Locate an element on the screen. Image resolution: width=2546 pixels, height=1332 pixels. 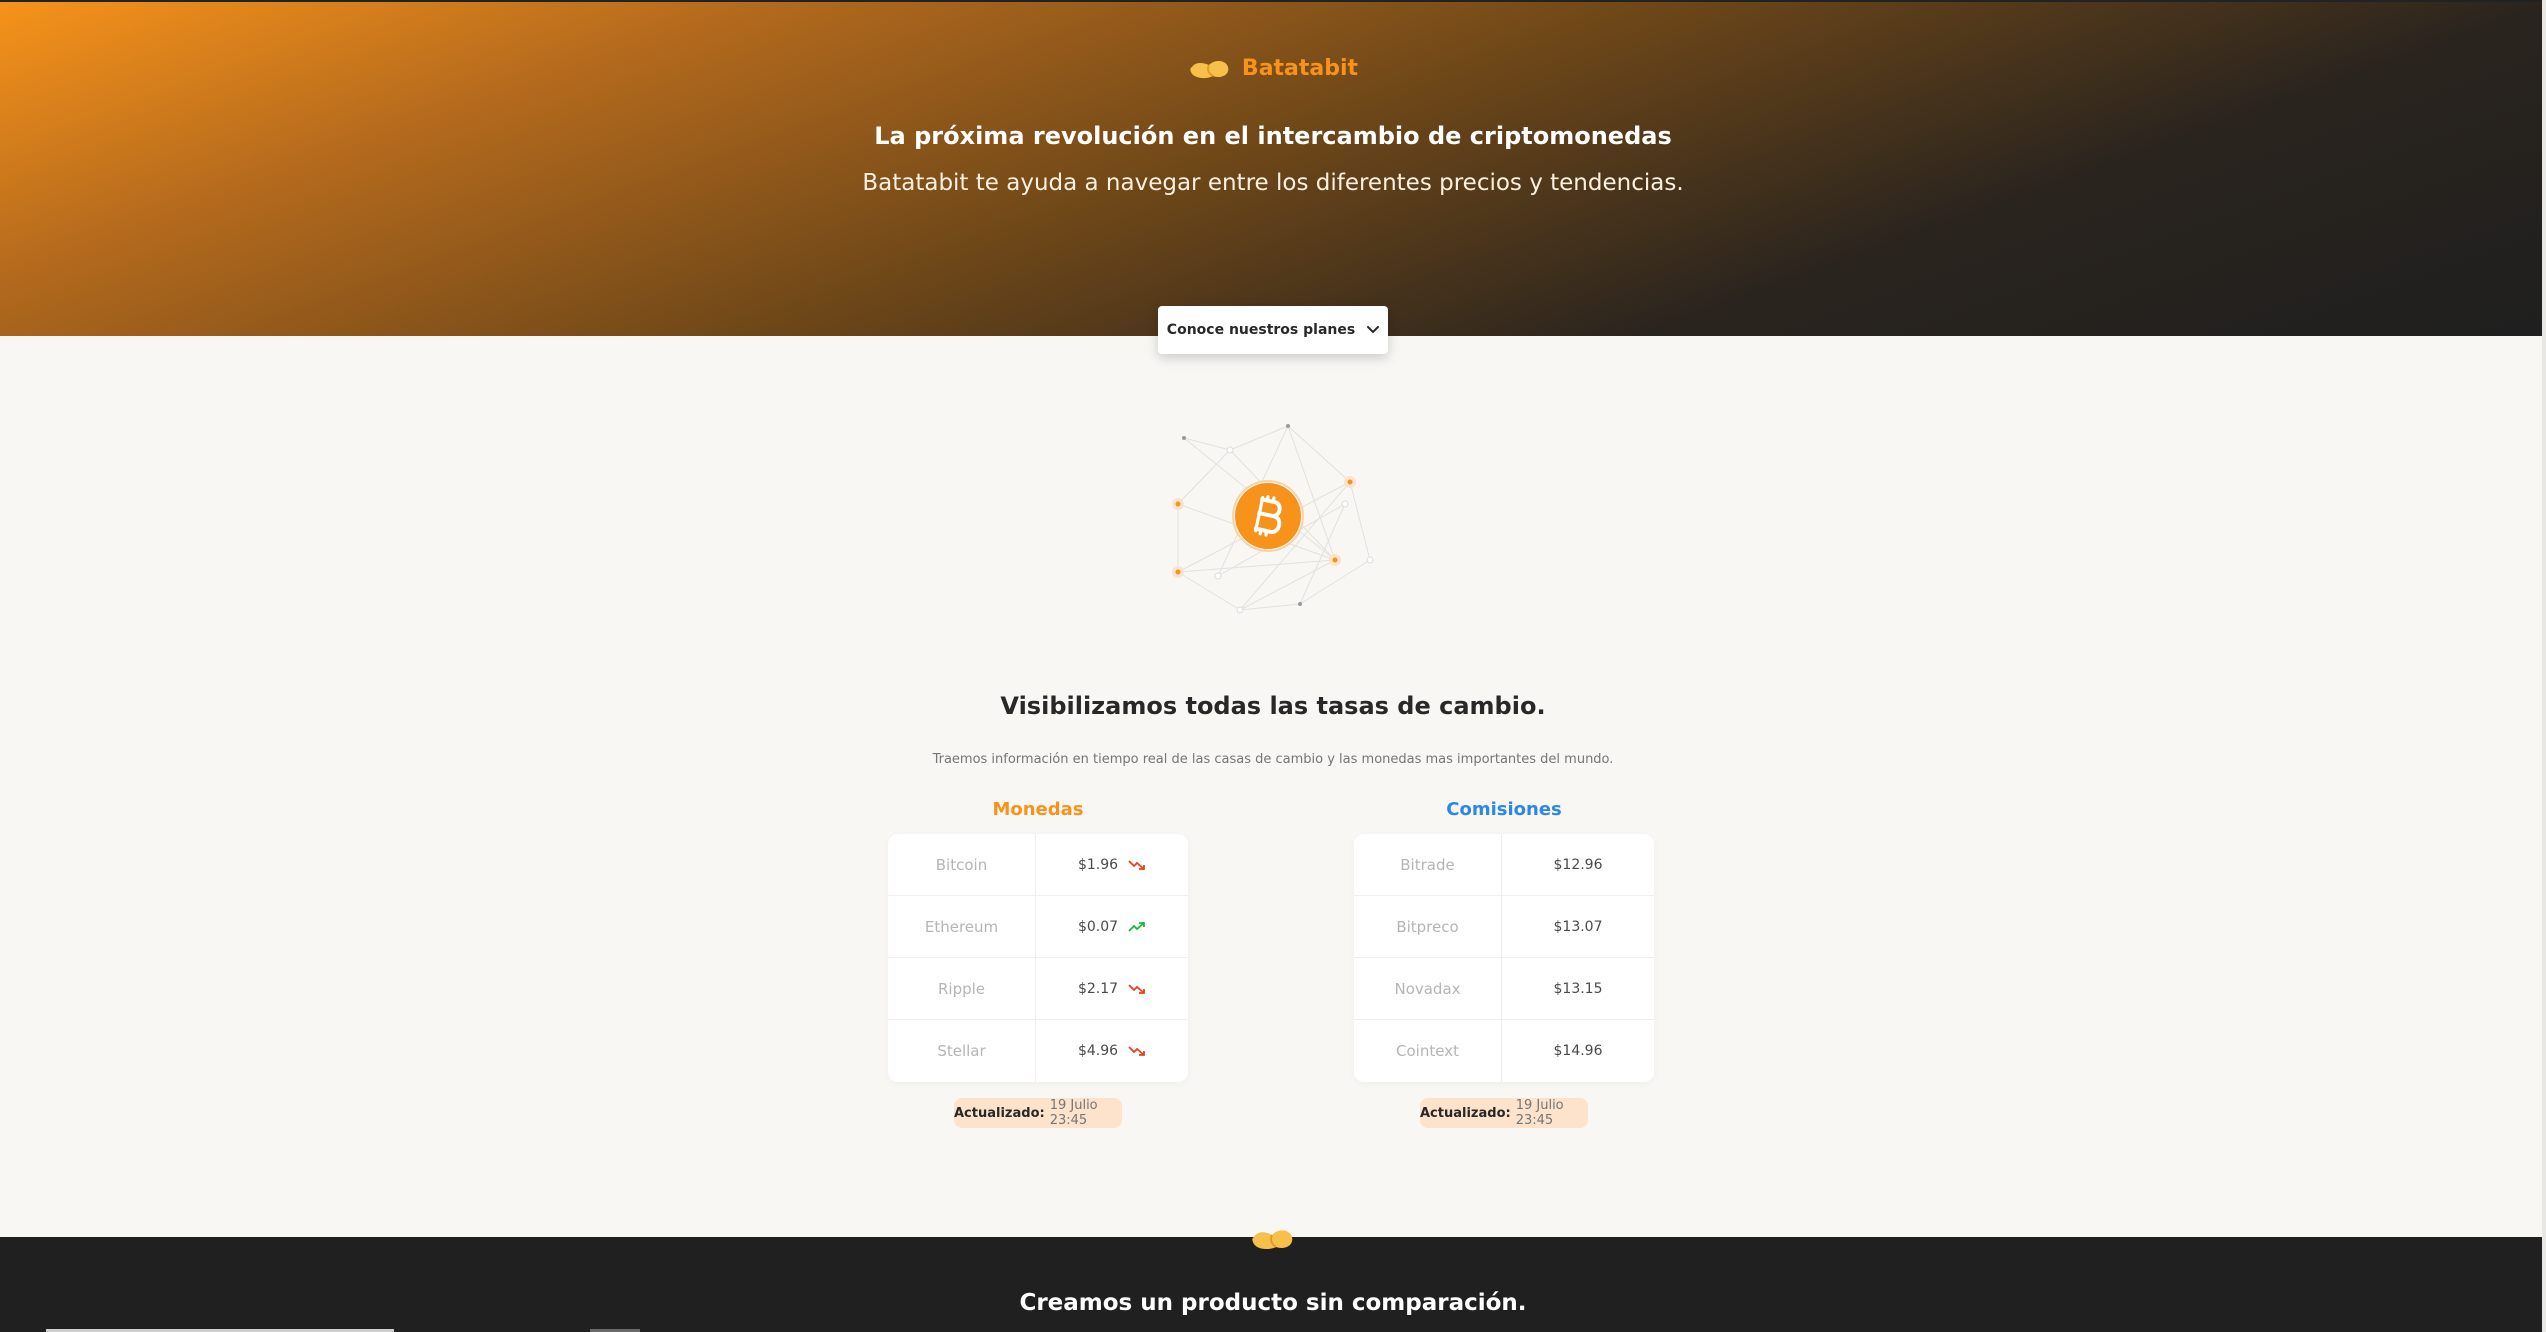
exchange-name: Bitrade is located at coordinates (1428, 864).